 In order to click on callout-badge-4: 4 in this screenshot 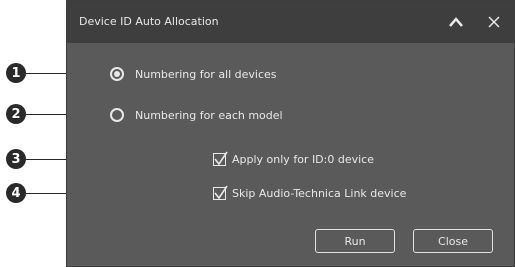, I will do `click(16, 193)`.